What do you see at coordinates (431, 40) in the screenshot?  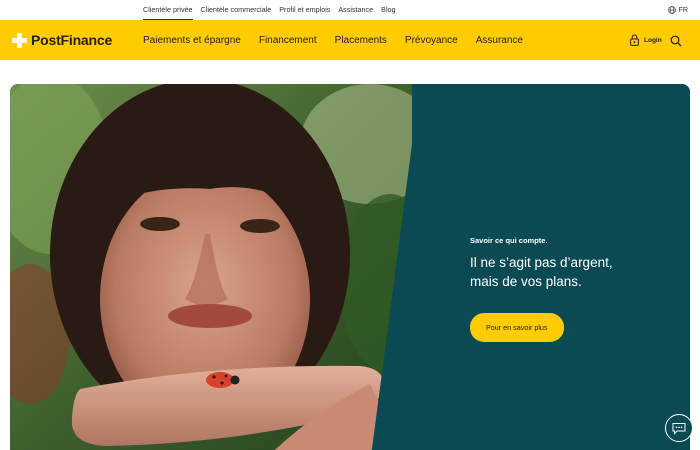 I see `nav-item-pension: Prévoyance` at bounding box center [431, 40].